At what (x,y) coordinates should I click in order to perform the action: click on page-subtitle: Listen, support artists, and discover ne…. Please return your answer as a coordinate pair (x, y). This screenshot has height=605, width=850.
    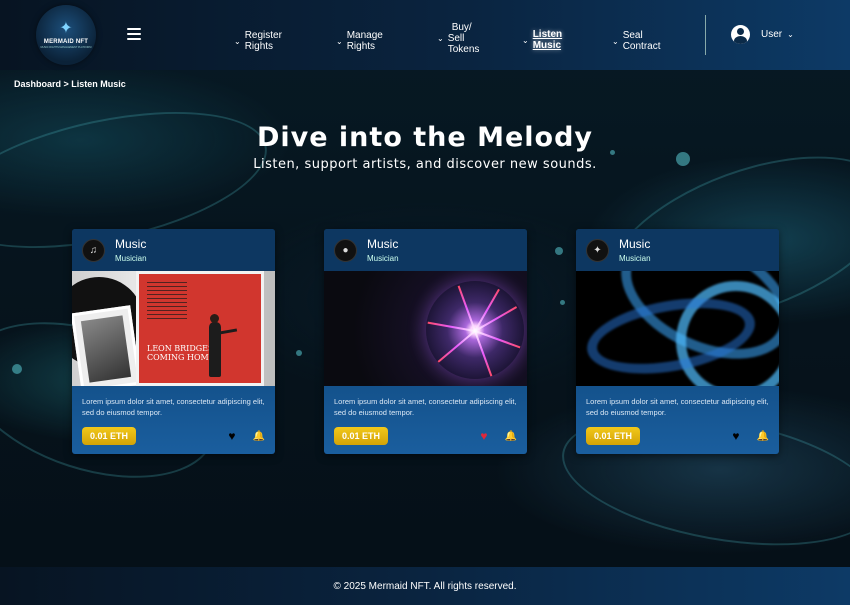
    Looking at the image, I should click on (425, 164).